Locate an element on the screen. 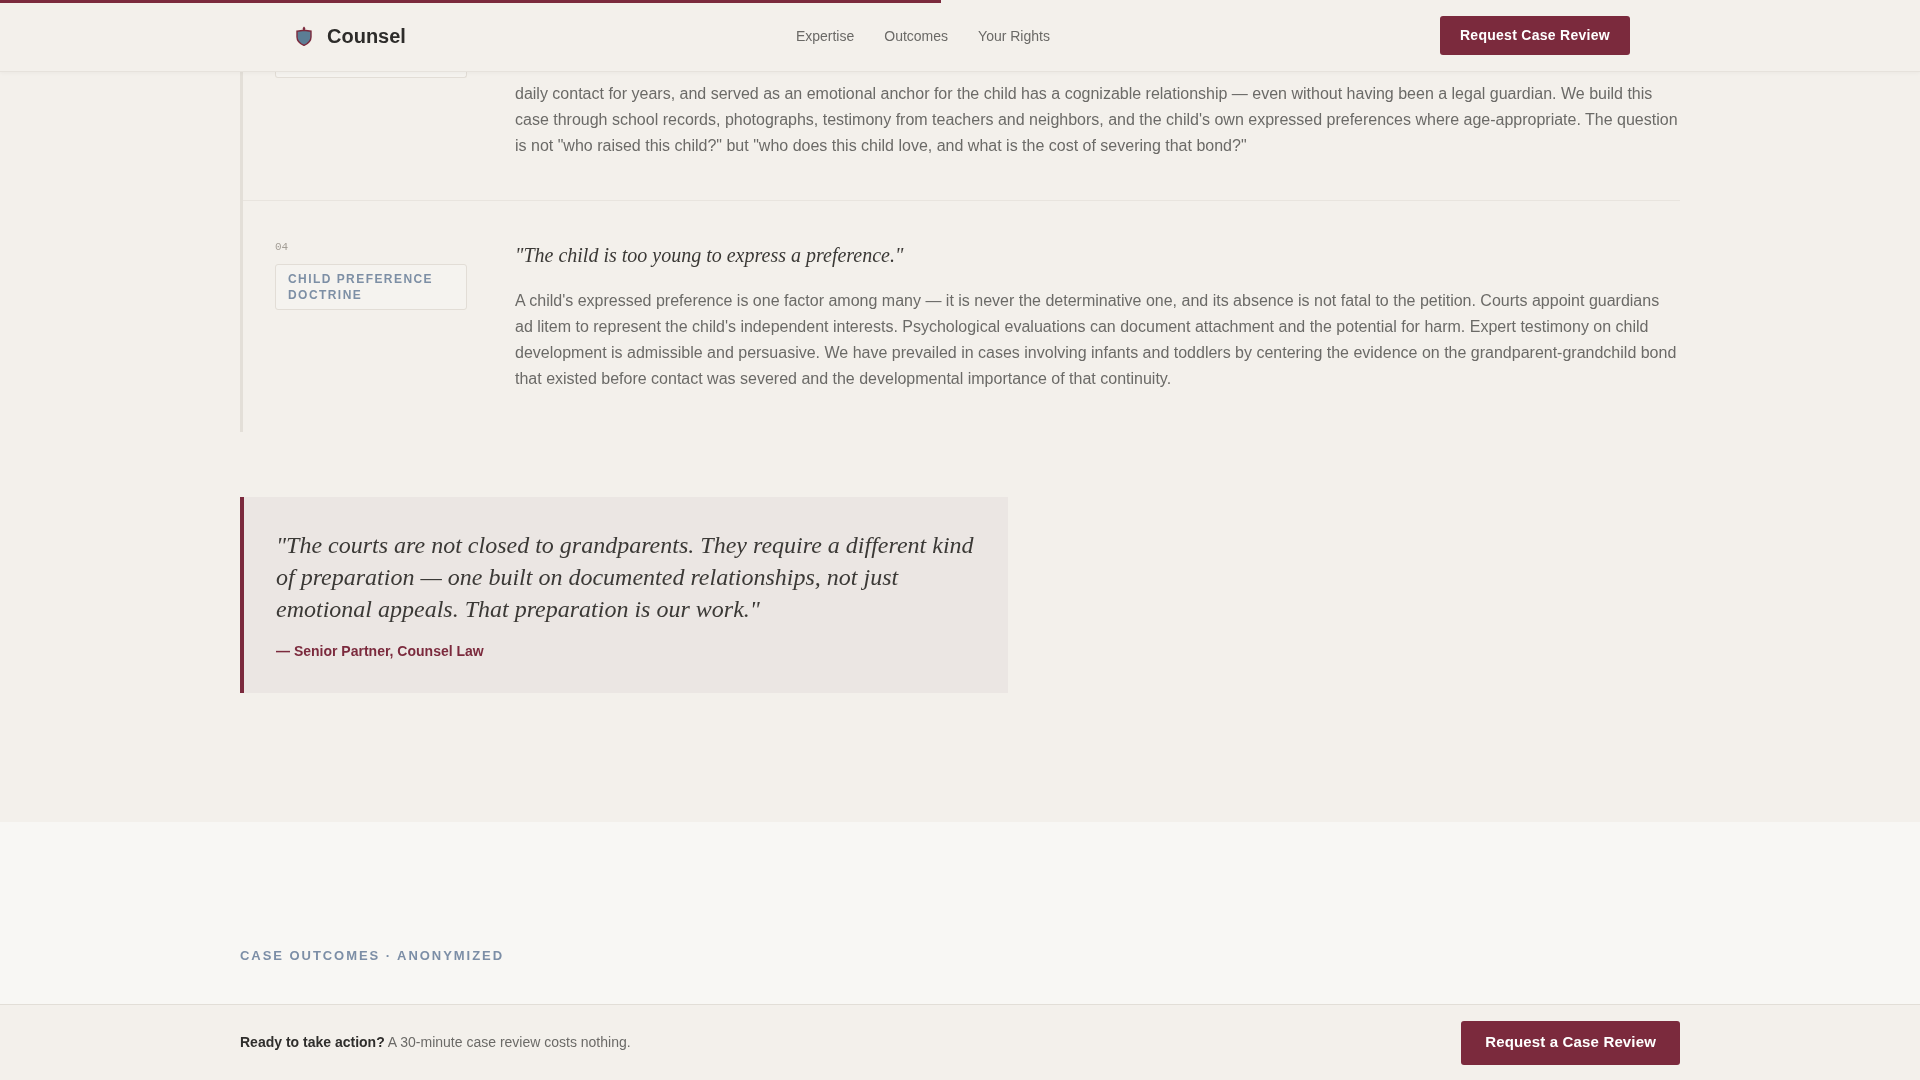 The image size is (1920, 1080). shield-logo-icon is located at coordinates (304, 35).